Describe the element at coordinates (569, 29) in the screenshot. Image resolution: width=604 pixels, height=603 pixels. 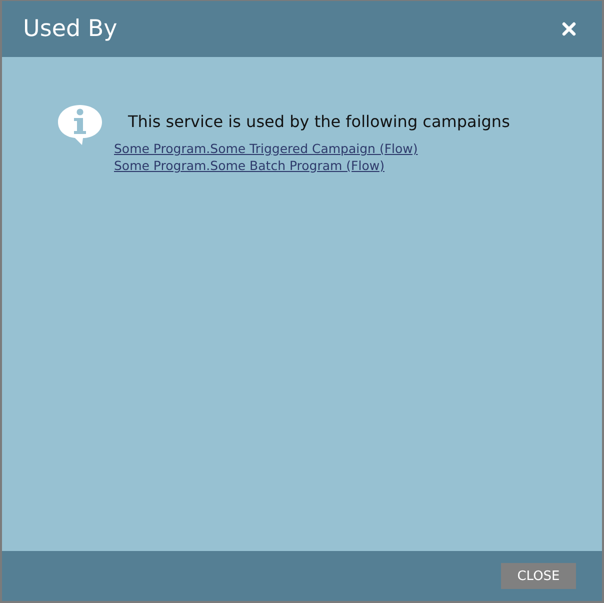
I see `close-icon` at that location.